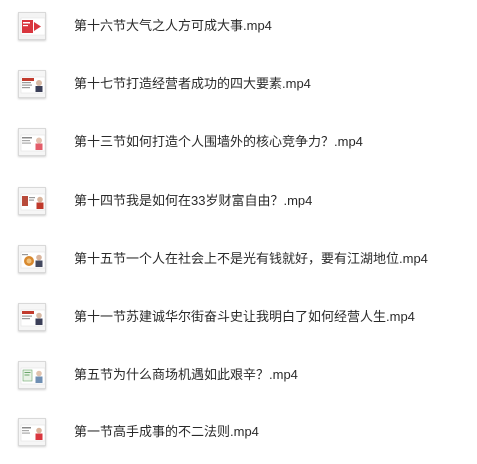 The image size is (477, 464). I want to click on file-item: 第十一节苏建诚华尔街奋斗史让我明白了如何经营人生.mp4, so click(238, 317).